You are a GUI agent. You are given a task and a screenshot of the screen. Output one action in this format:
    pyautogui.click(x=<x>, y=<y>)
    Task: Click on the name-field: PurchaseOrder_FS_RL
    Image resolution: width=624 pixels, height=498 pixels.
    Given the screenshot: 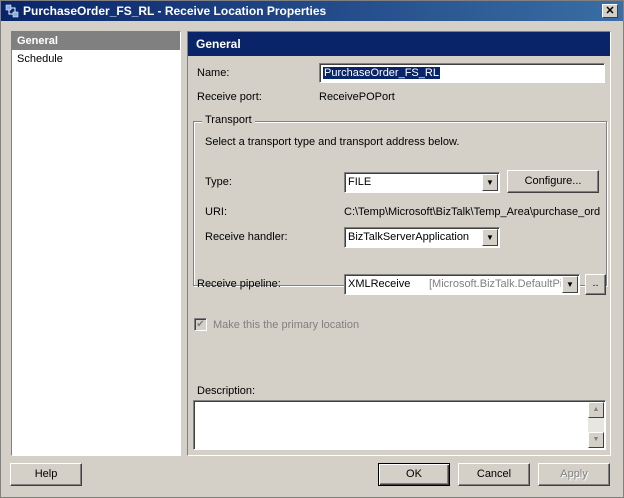 What is the action you would take?
    pyautogui.click(x=462, y=73)
    